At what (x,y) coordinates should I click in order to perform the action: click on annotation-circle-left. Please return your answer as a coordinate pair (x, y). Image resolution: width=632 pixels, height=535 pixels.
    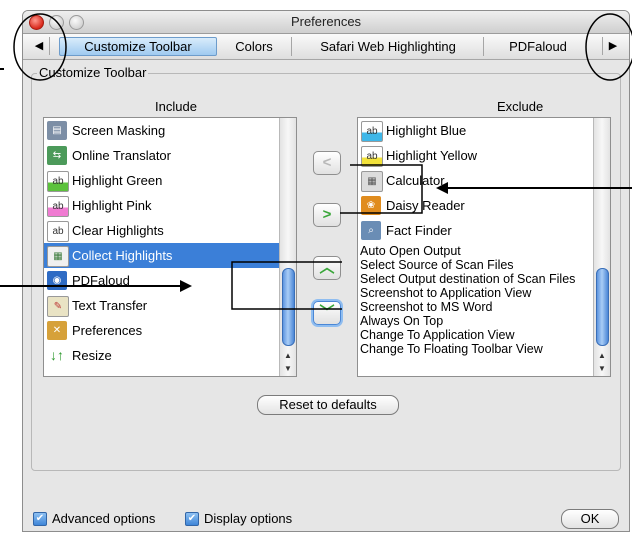
    Looking at the image, I should click on (40, 47).